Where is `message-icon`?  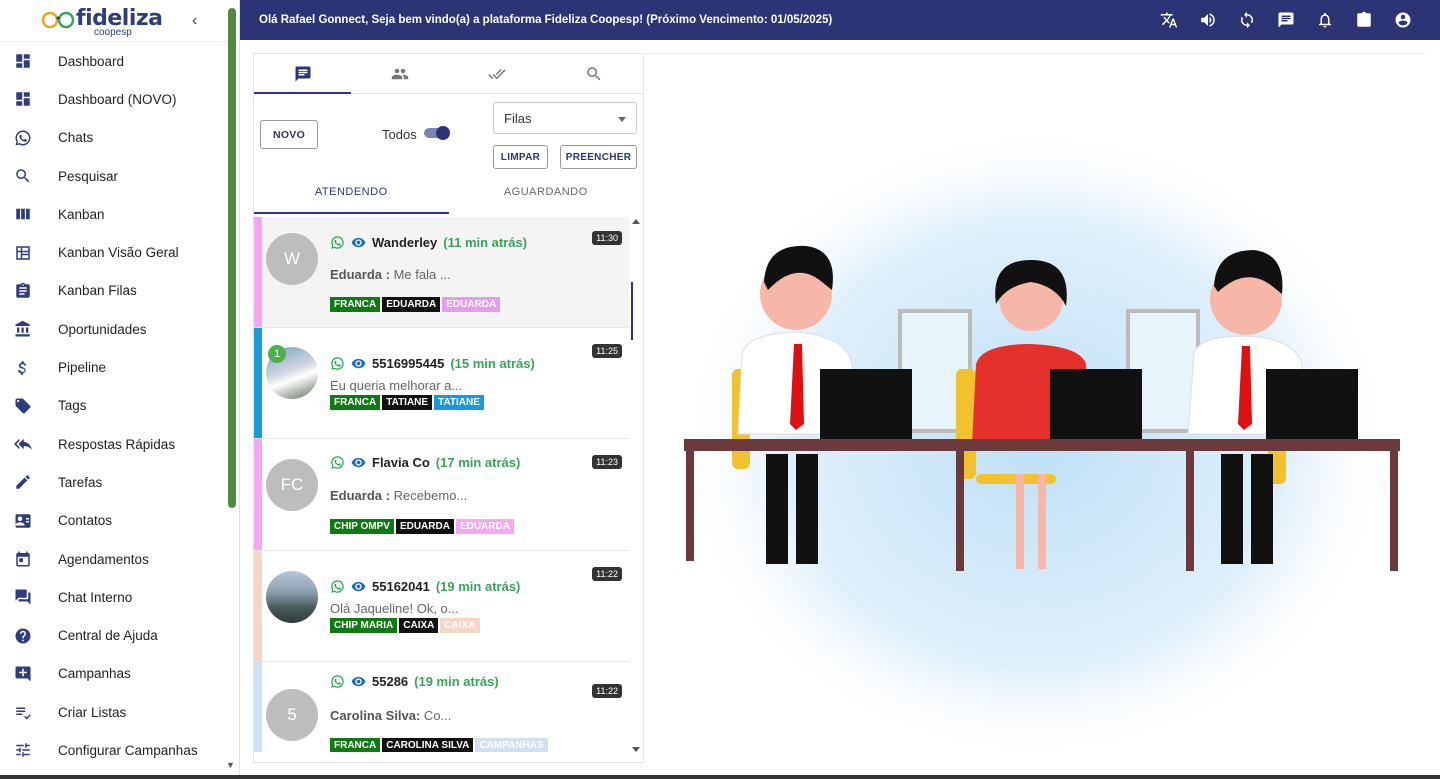
message-icon is located at coordinates (1285, 19).